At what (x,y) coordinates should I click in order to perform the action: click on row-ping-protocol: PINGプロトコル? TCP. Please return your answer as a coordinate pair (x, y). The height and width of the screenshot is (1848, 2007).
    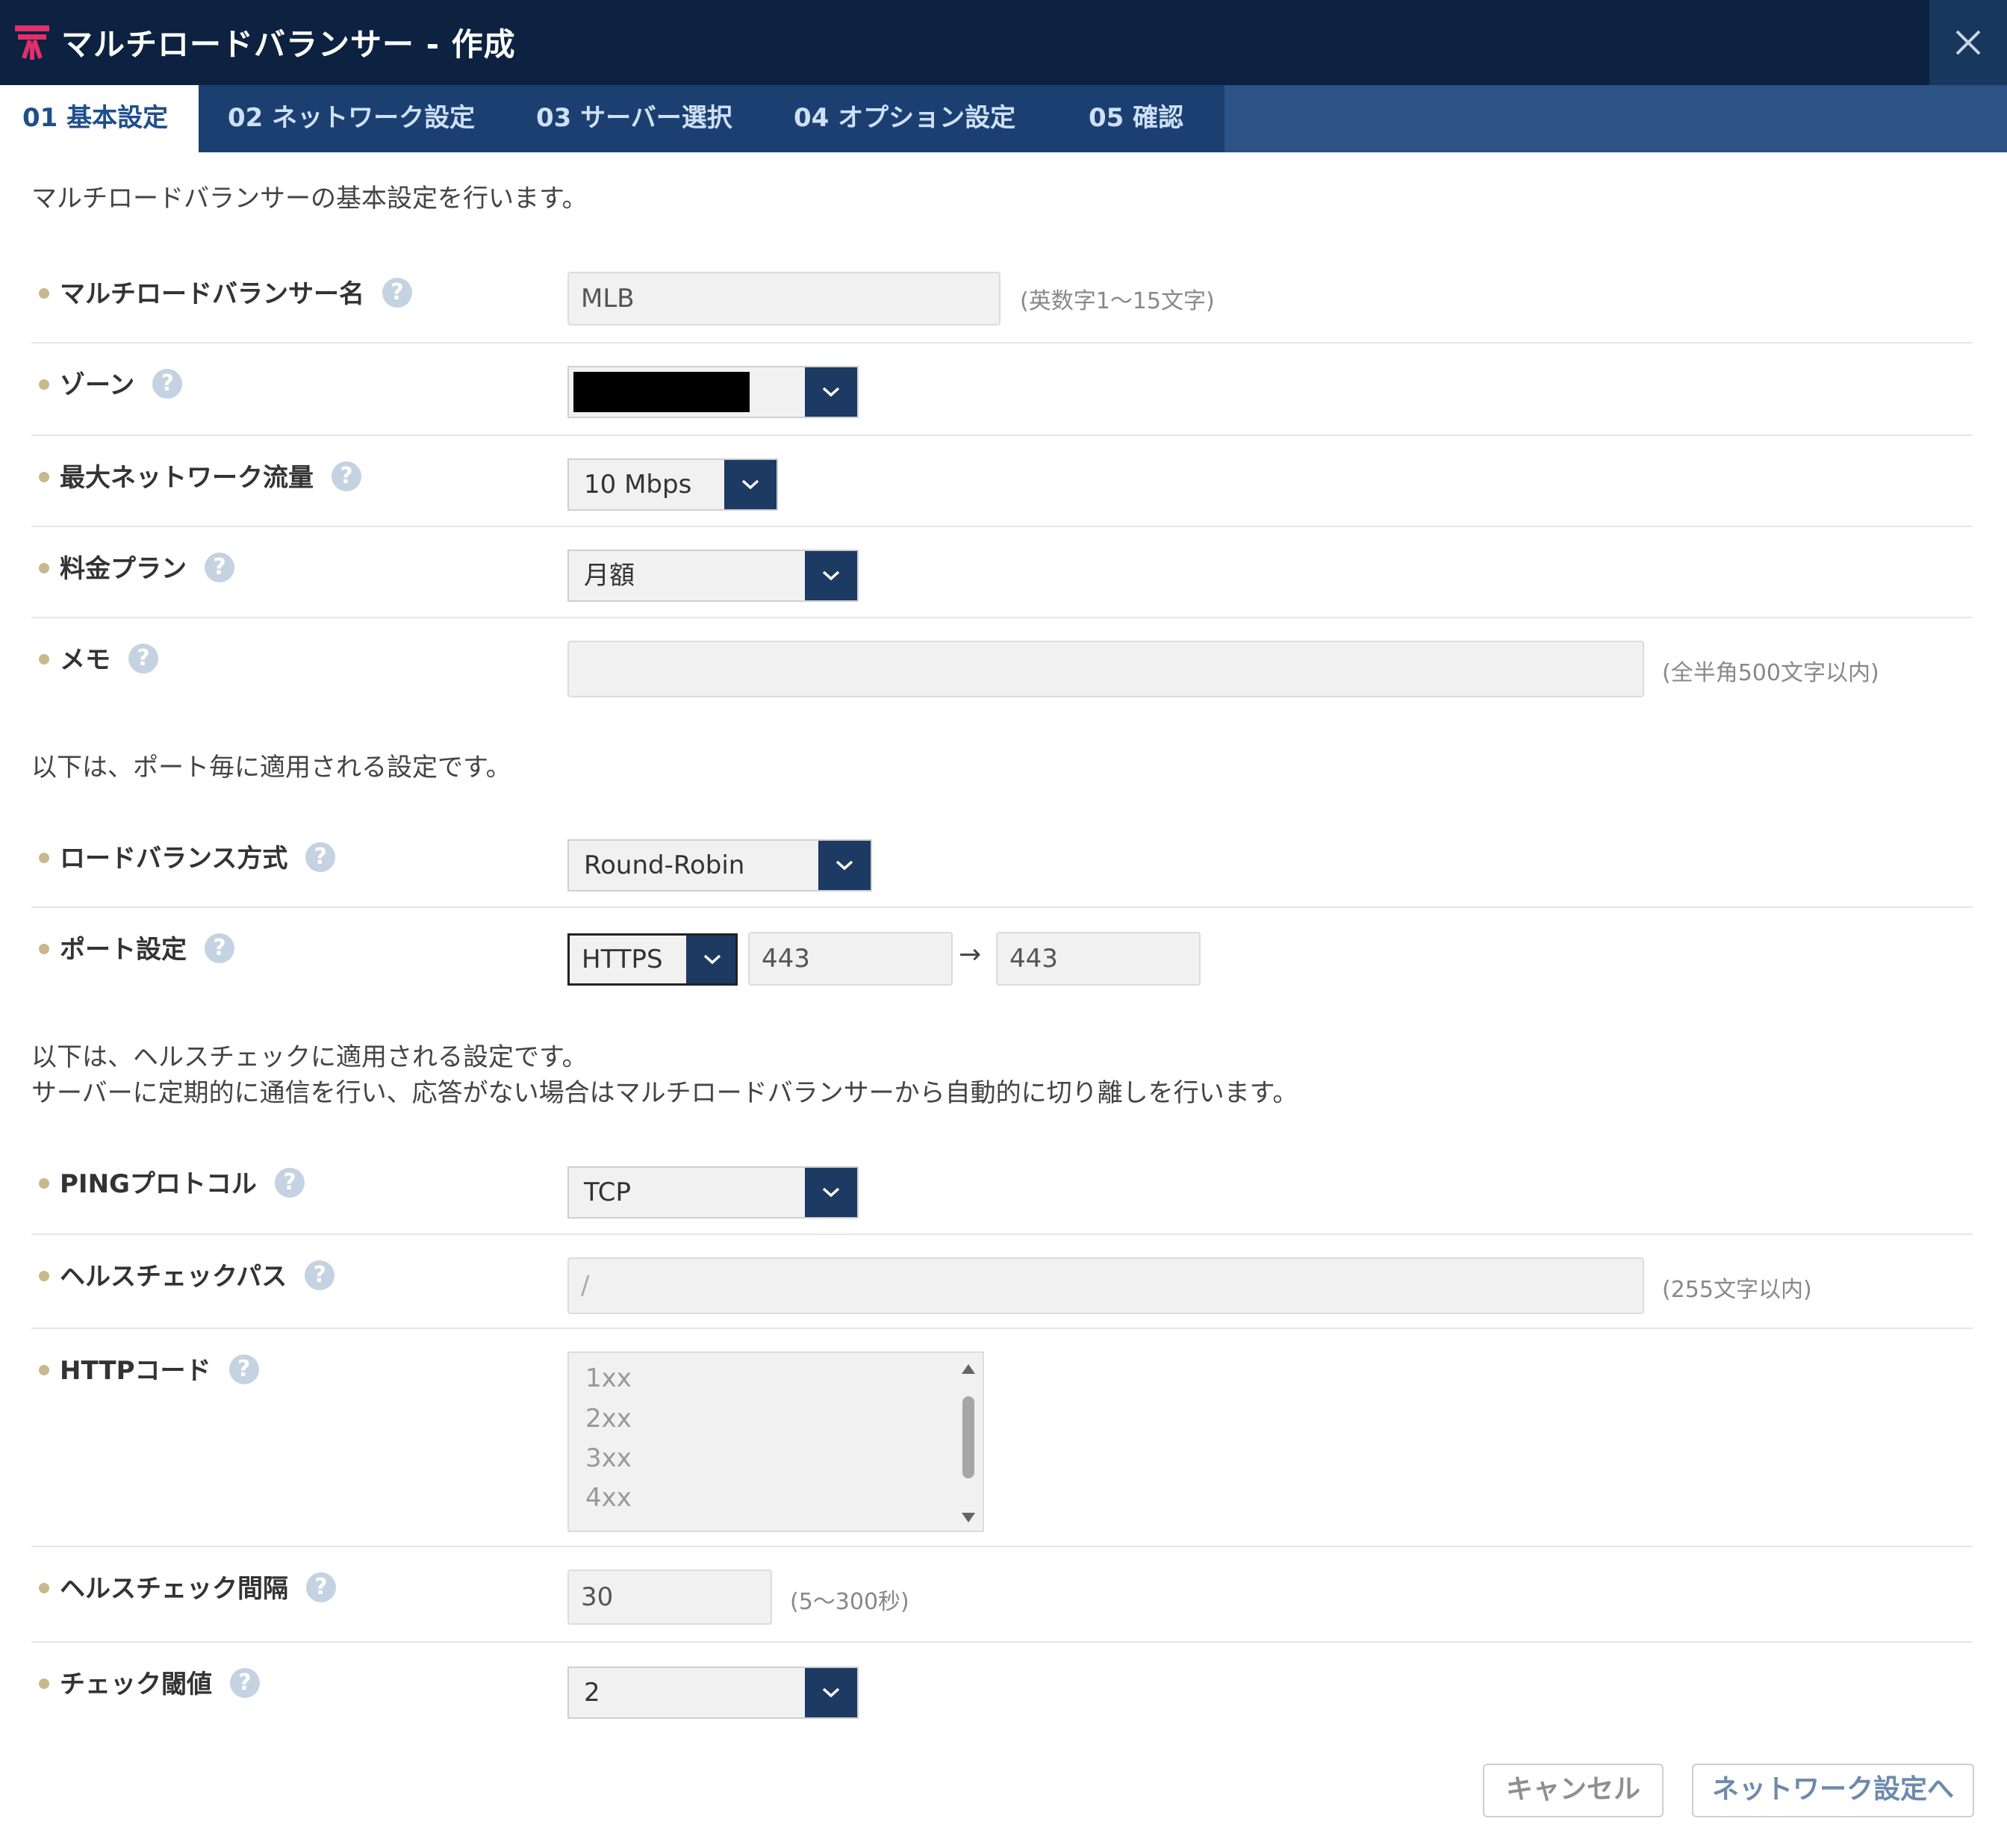
    Looking at the image, I should click on (1002, 1188).